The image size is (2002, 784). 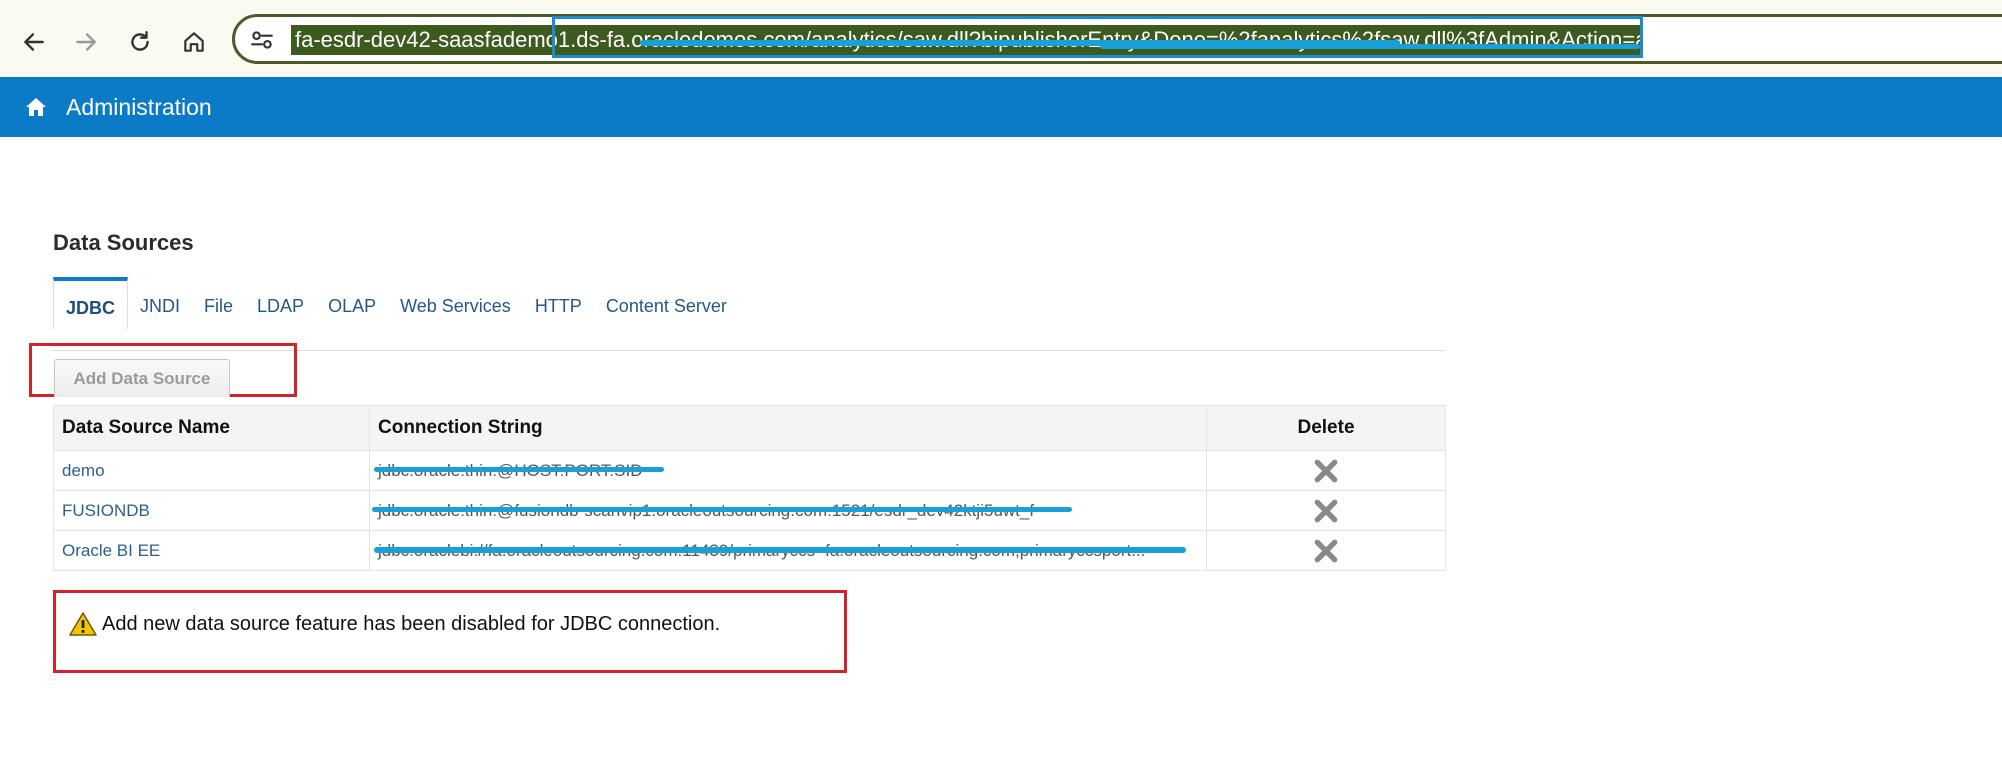 I want to click on tab-jndi: JNDI, so click(x=160, y=303).